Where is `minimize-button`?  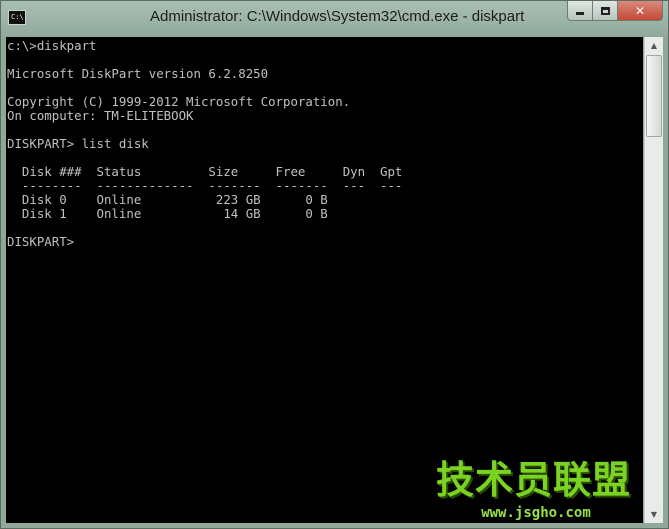 minimize-button is located at coordinates (580, 11).